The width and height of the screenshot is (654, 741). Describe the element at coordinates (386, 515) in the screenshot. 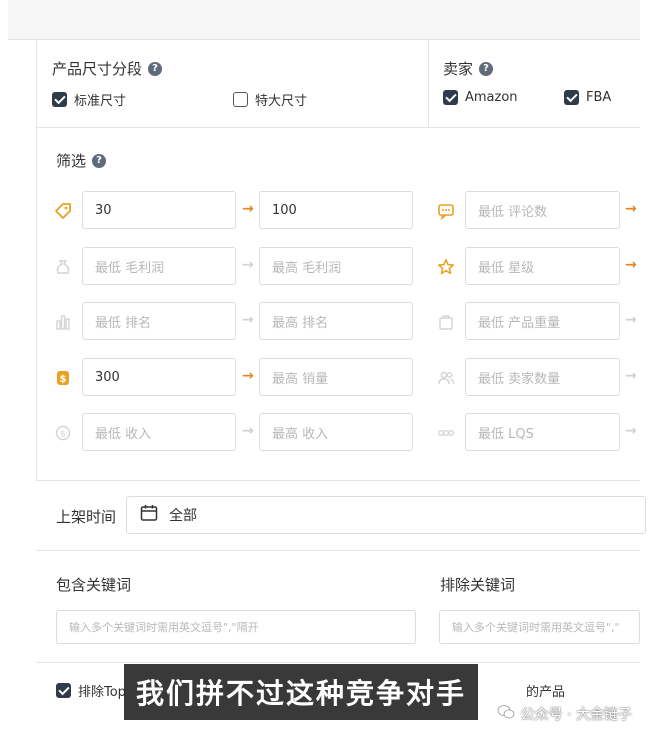

I see `listing-time-select: 全部` at that location.